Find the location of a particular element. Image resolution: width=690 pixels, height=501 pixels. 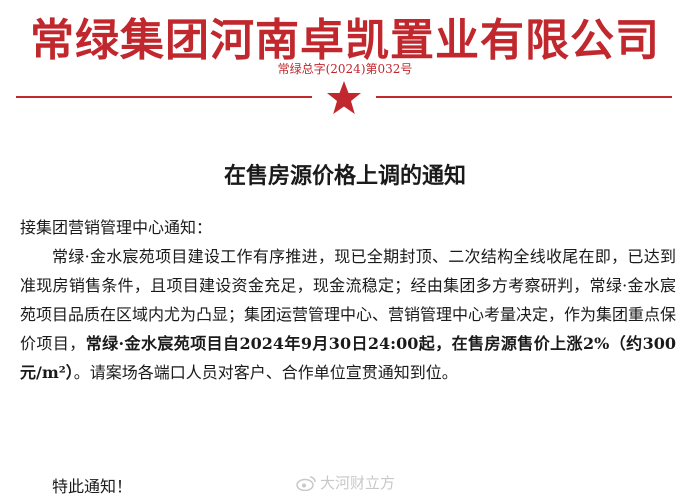

header-divider-right is located at coordinates (524, 97).